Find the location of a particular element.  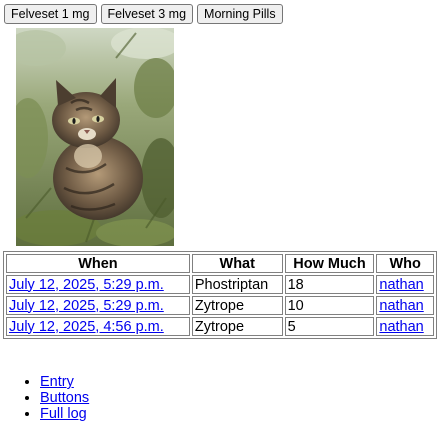

cell-how-much: 10 is located at coordinates (329, 305).